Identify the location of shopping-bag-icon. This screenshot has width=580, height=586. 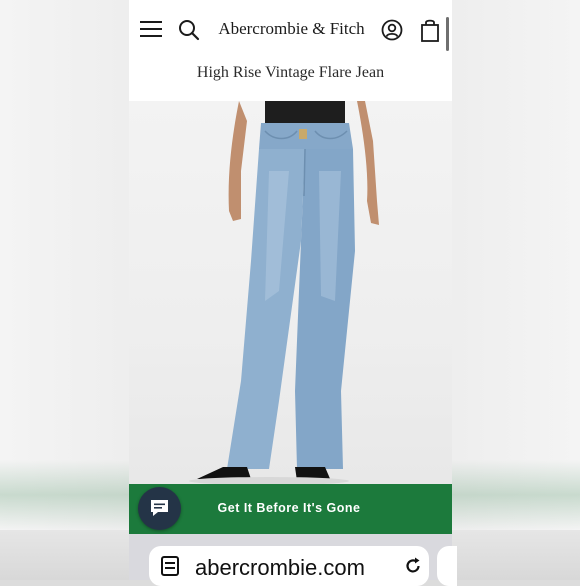
(430, 30).